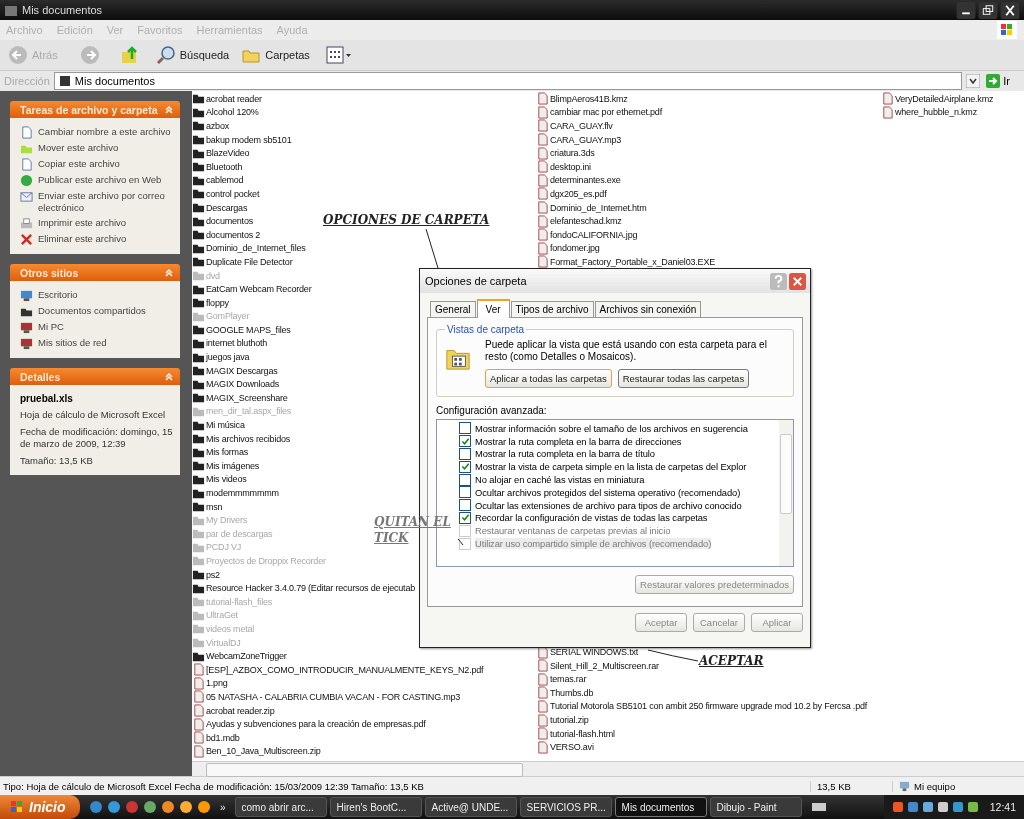 This screenshot has width=1024, height=819. What do you see at coordinates (242, 262) in the screenshot?
I see `file-item: Duplicate File Detector` at bounding box center [242, 262].